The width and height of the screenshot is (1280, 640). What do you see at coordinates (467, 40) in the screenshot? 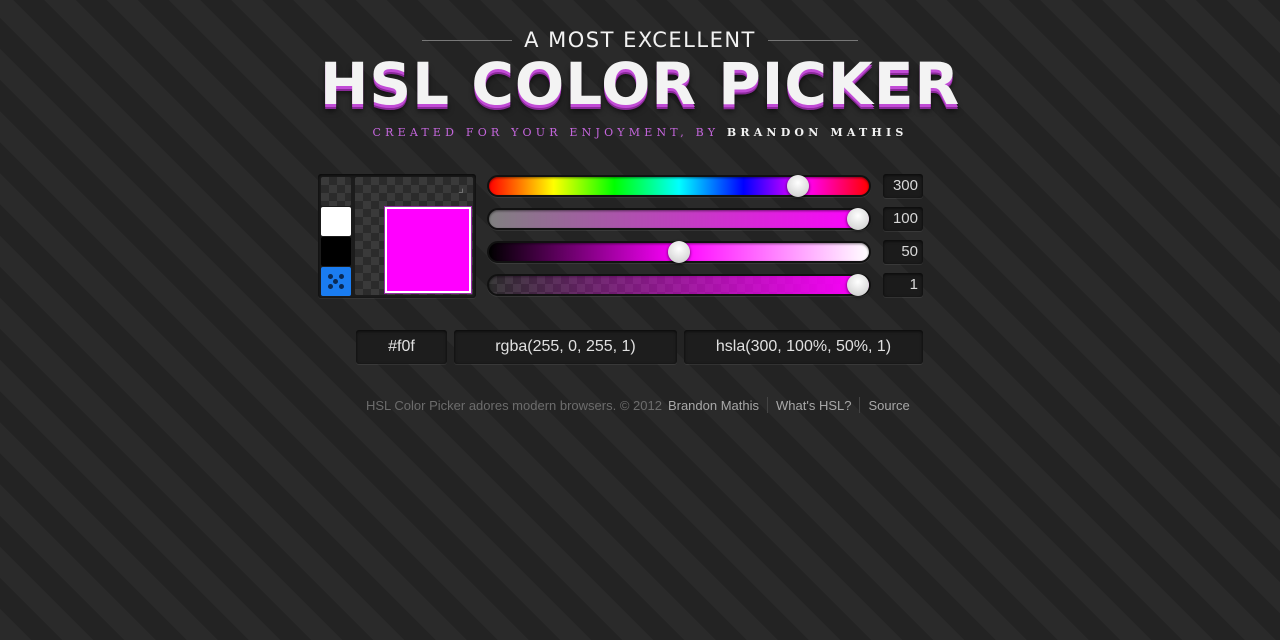
I see `eyebrow-rule-left` at bounding box center [467, 40].